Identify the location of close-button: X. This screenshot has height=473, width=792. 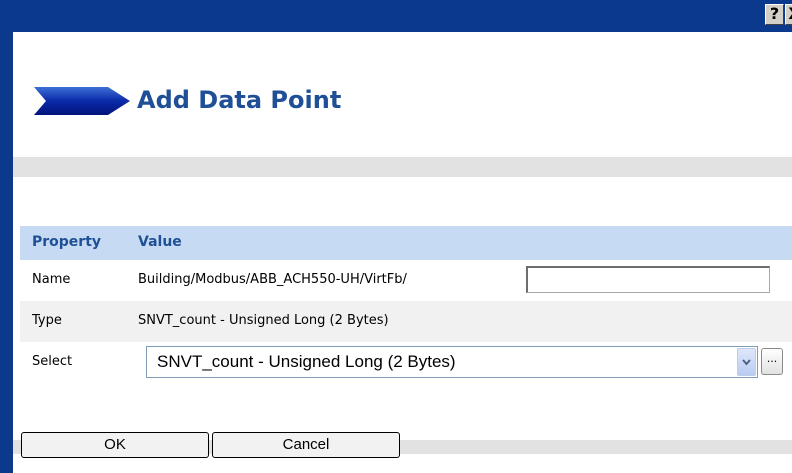
(788, 14).